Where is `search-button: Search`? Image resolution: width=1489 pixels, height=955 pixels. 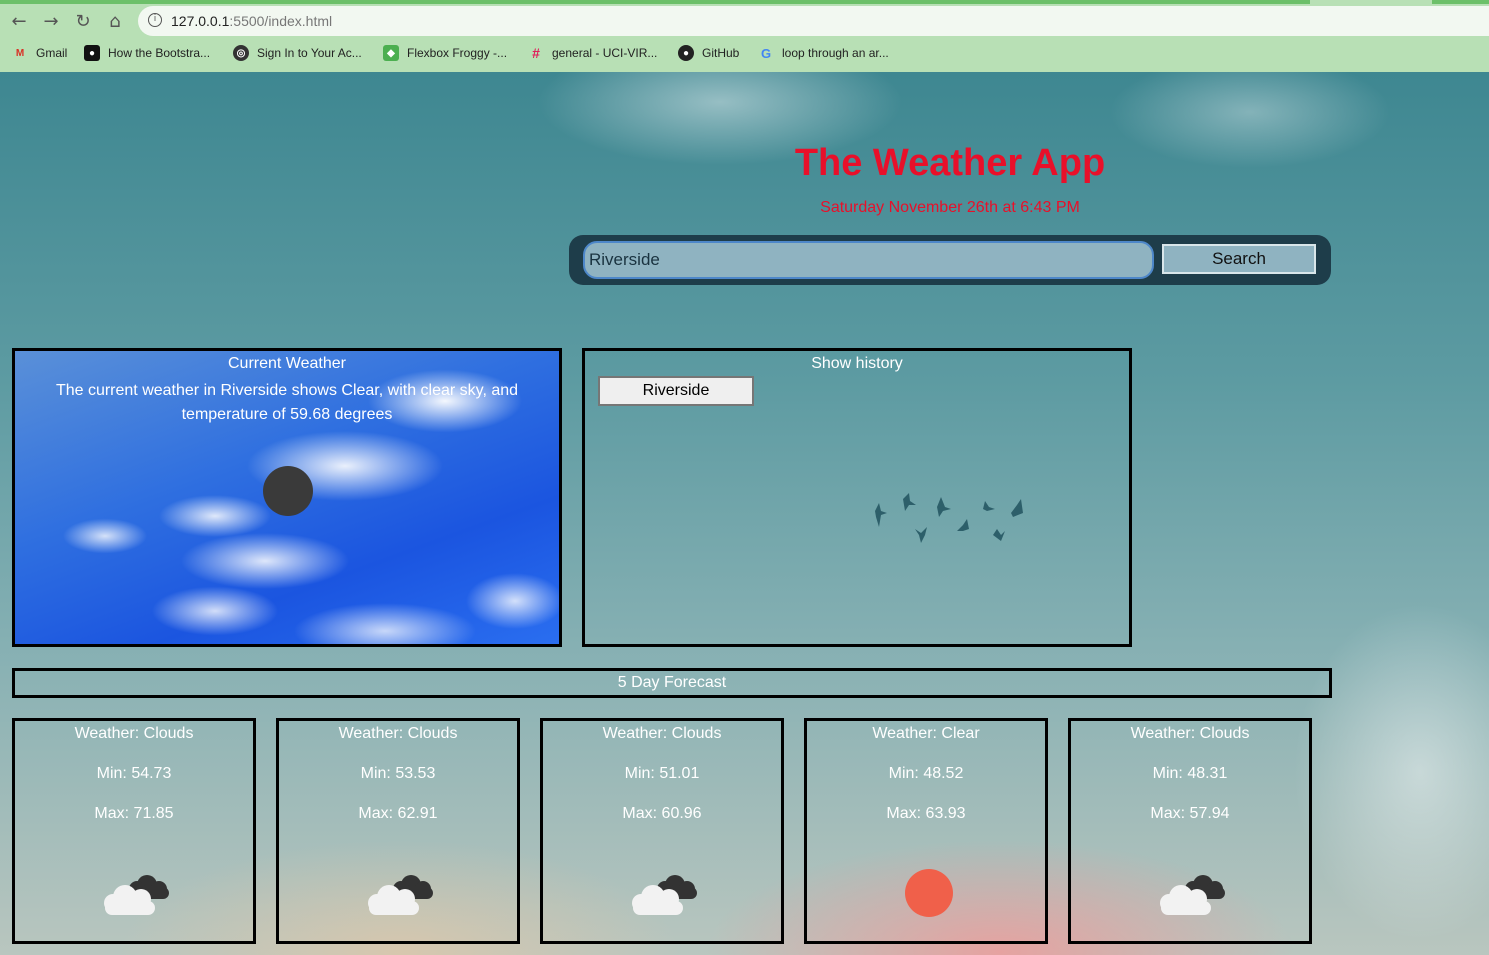 search-button: Search is located at coordinates (1239, 259).